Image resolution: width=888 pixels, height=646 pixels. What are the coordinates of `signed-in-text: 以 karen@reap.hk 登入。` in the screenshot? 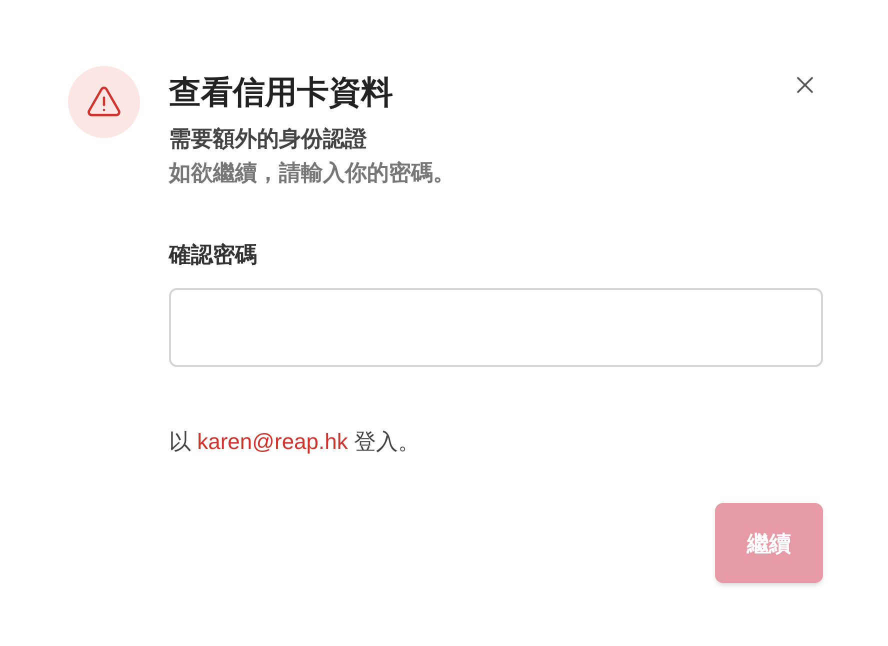 It's located at (294, 442).